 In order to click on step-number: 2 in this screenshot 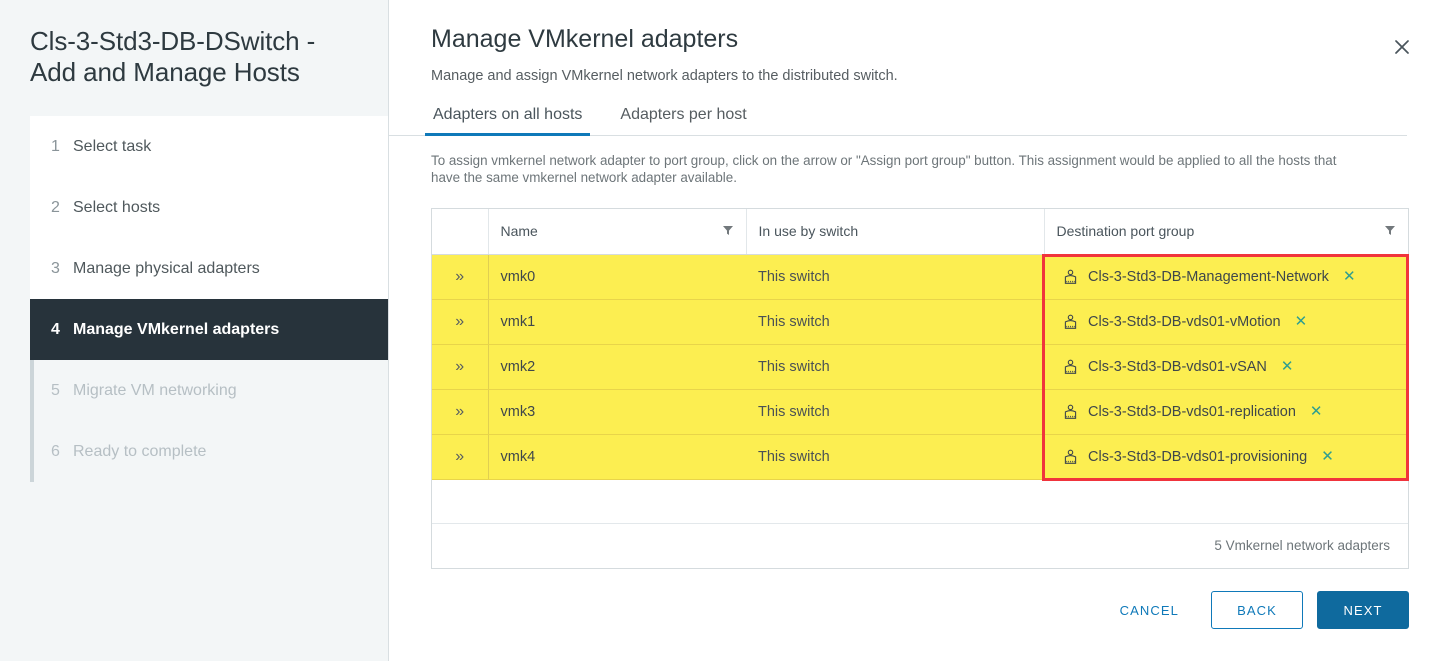, I will do `click(55, 207)`.